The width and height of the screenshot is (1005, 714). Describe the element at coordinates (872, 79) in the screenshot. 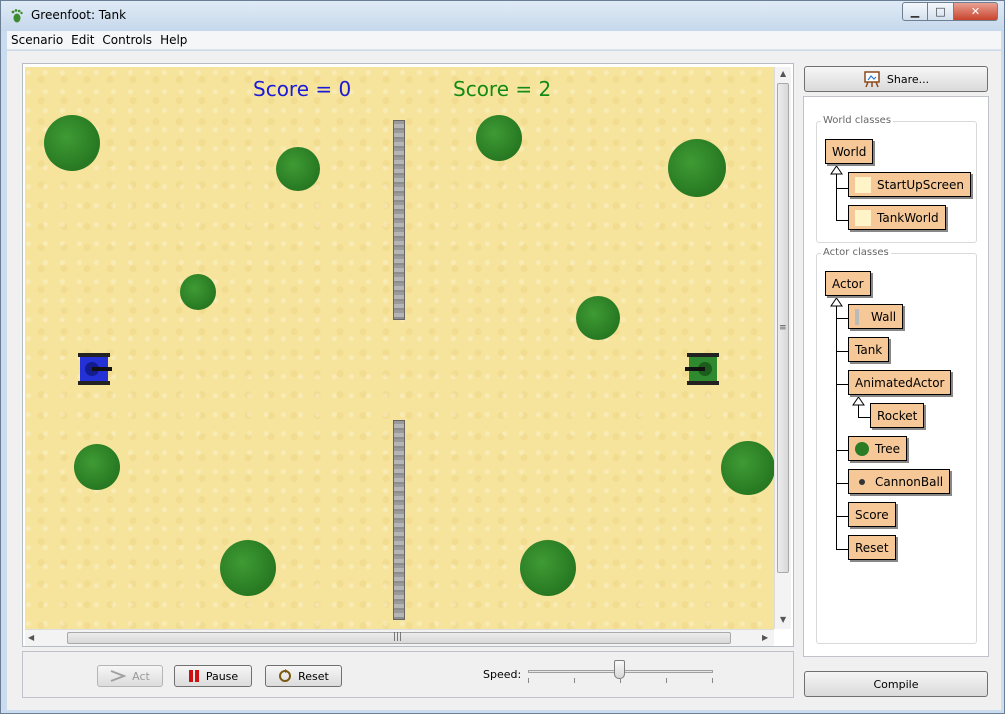

I see `share-easel-icon` at that location.